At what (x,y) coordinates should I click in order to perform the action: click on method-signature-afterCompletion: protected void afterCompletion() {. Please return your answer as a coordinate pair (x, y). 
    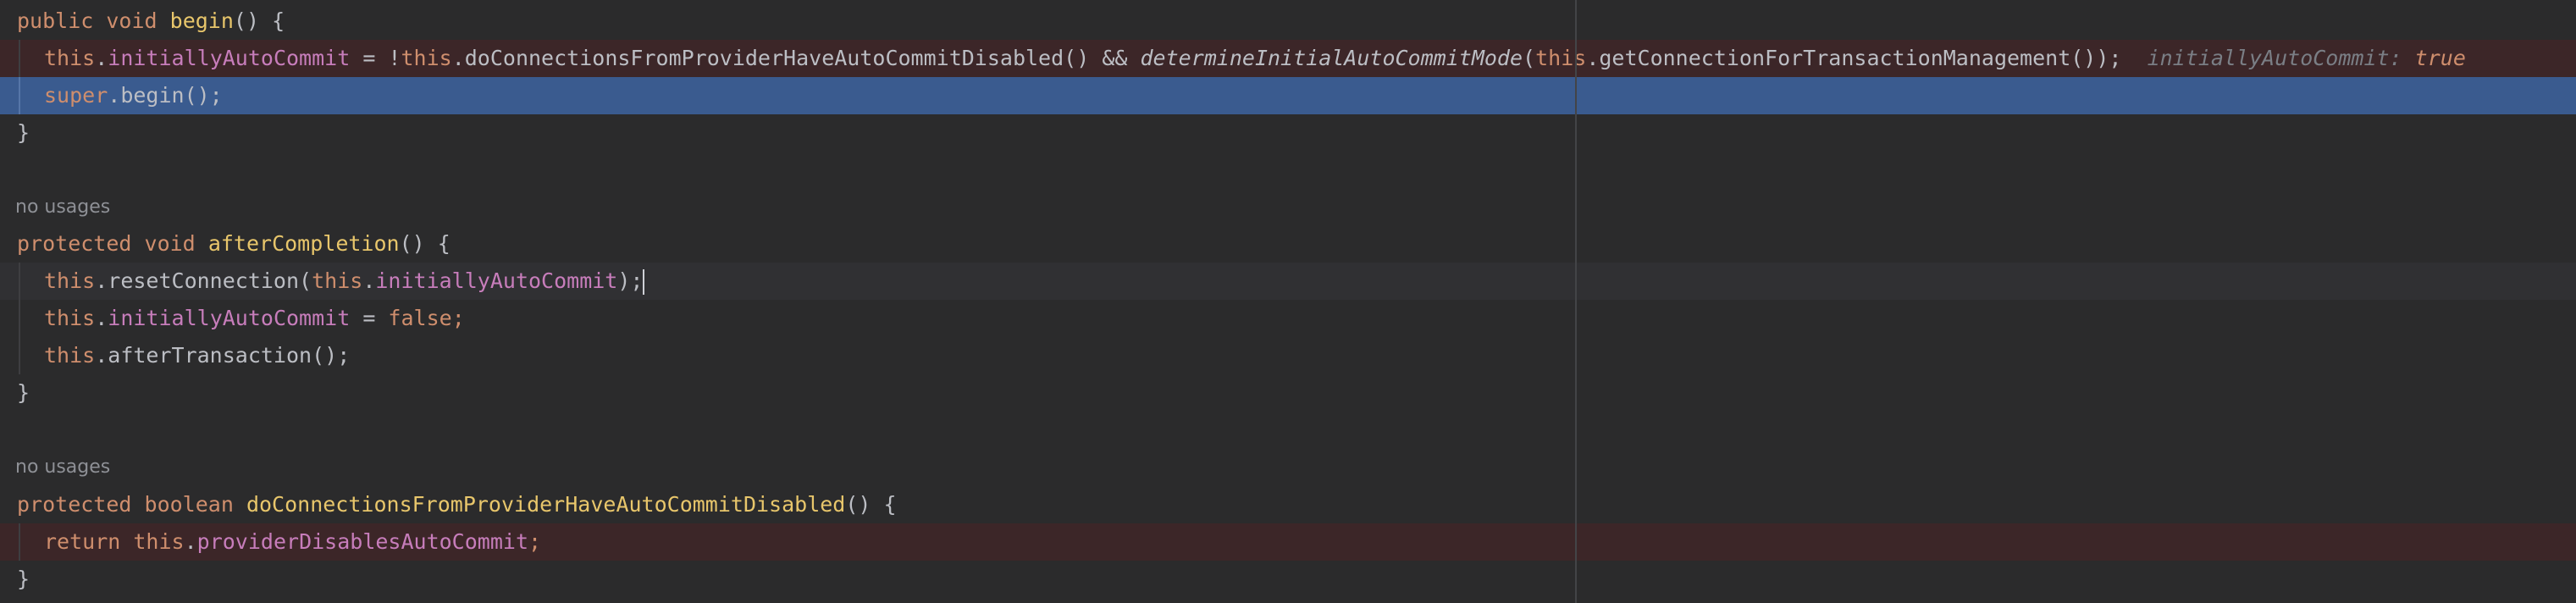
    Looking at the image, I should click on (234, 244).